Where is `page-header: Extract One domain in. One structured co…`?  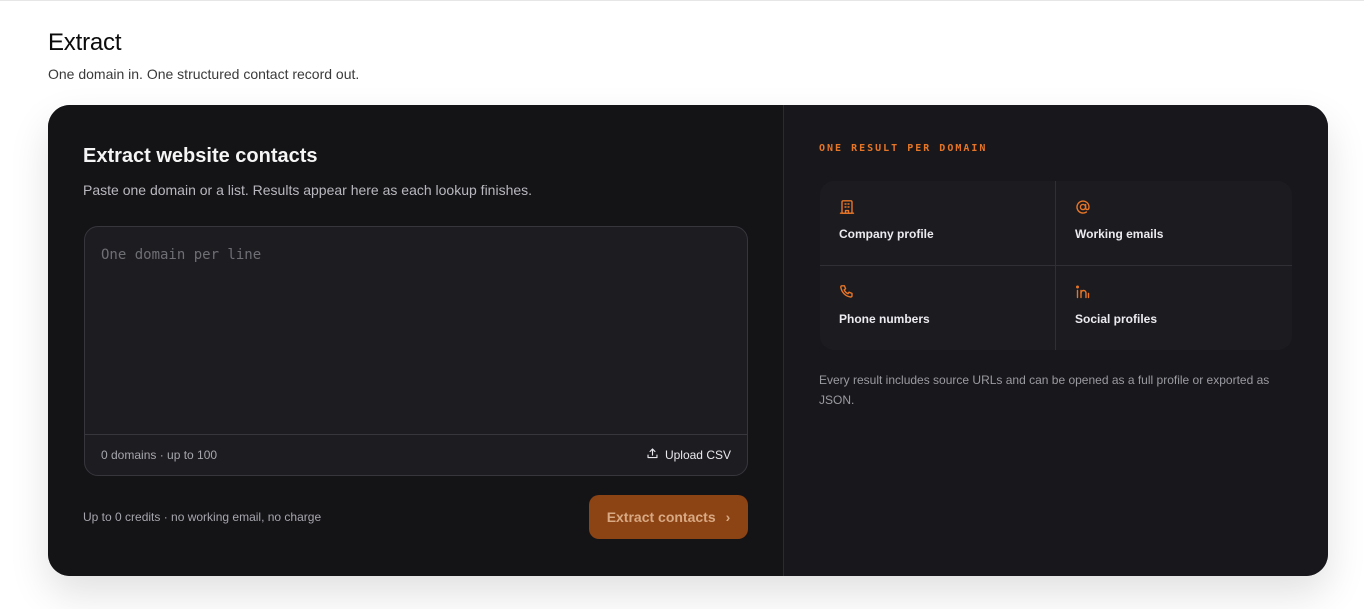 page-header: Extract One domain in. One structured co… is located at coordinates (203, 55).